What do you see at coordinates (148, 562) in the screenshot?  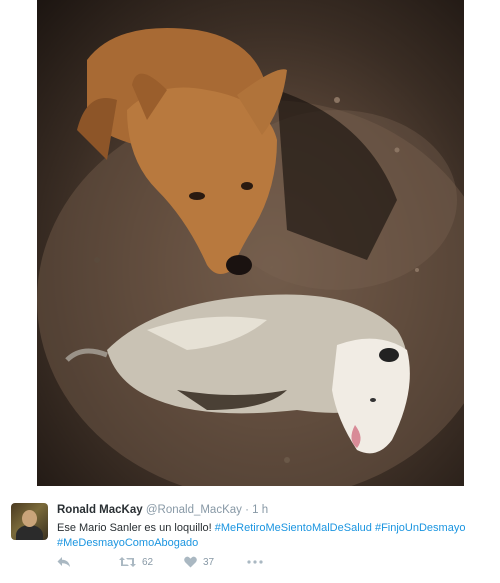 I see `retweet-count: 62` at bounding box center [148, 562].